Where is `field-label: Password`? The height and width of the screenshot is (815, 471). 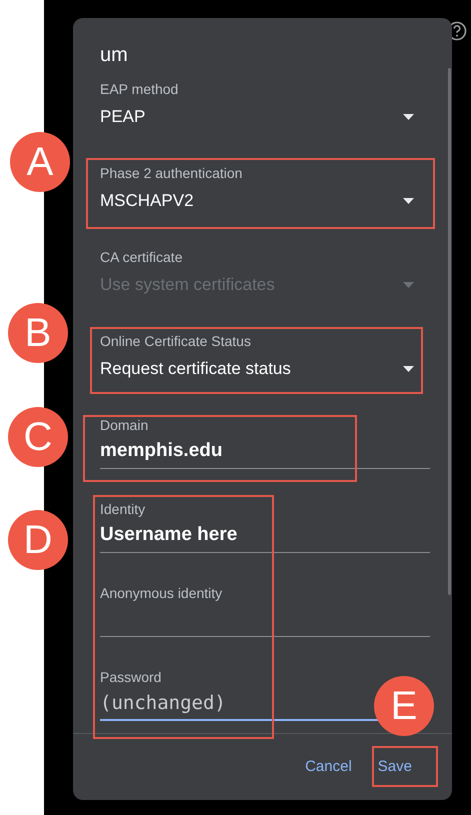
field-label: Password is located at coordinates (131, 677).